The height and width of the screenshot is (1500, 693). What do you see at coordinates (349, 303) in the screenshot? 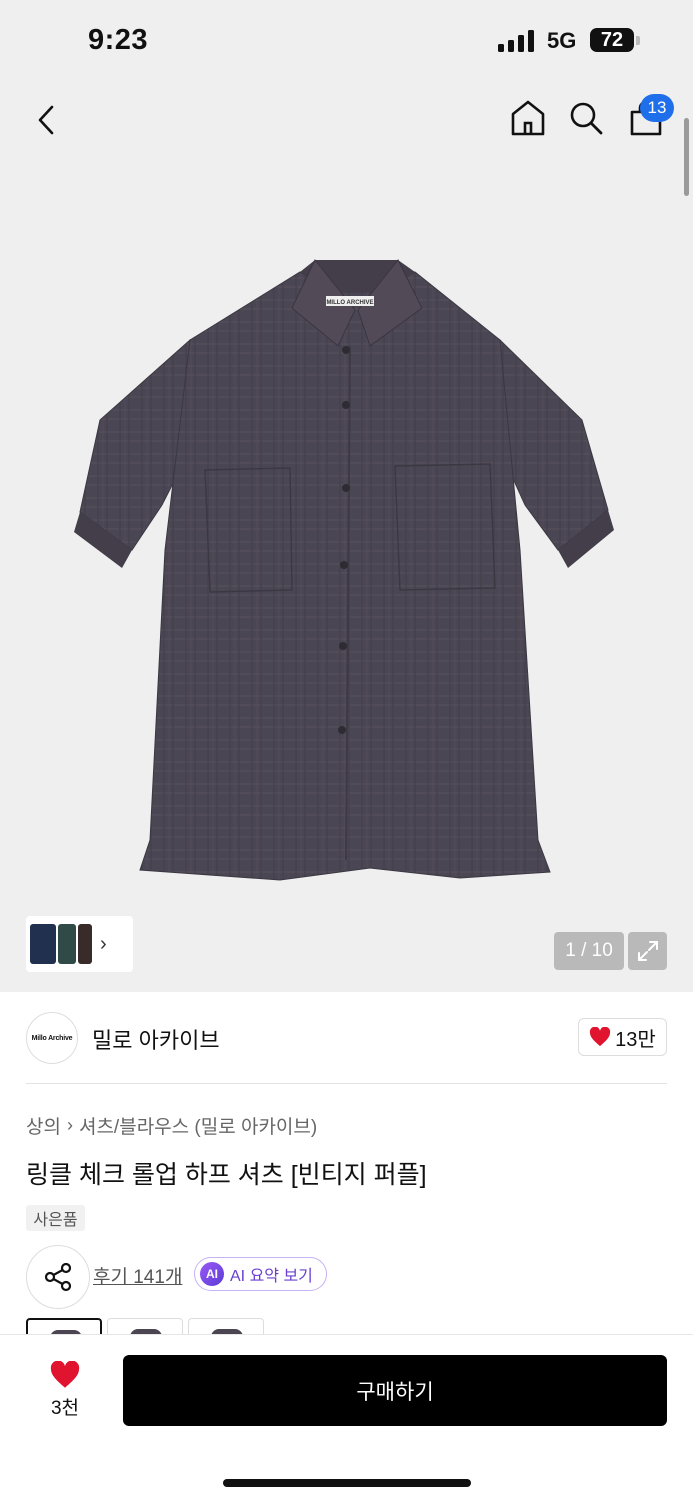
I see `shirt-brand-label: MILLO ARCHIVE` at bounding box center [349, 303].